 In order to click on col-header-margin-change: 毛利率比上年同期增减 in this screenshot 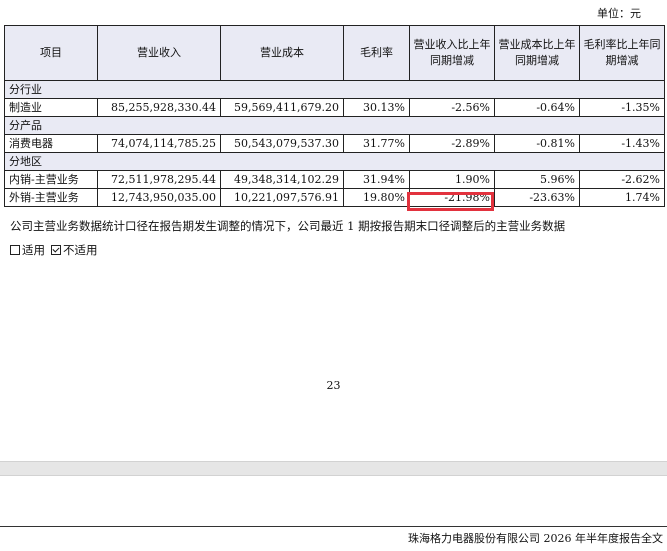, I will do `click(622, 53)`.